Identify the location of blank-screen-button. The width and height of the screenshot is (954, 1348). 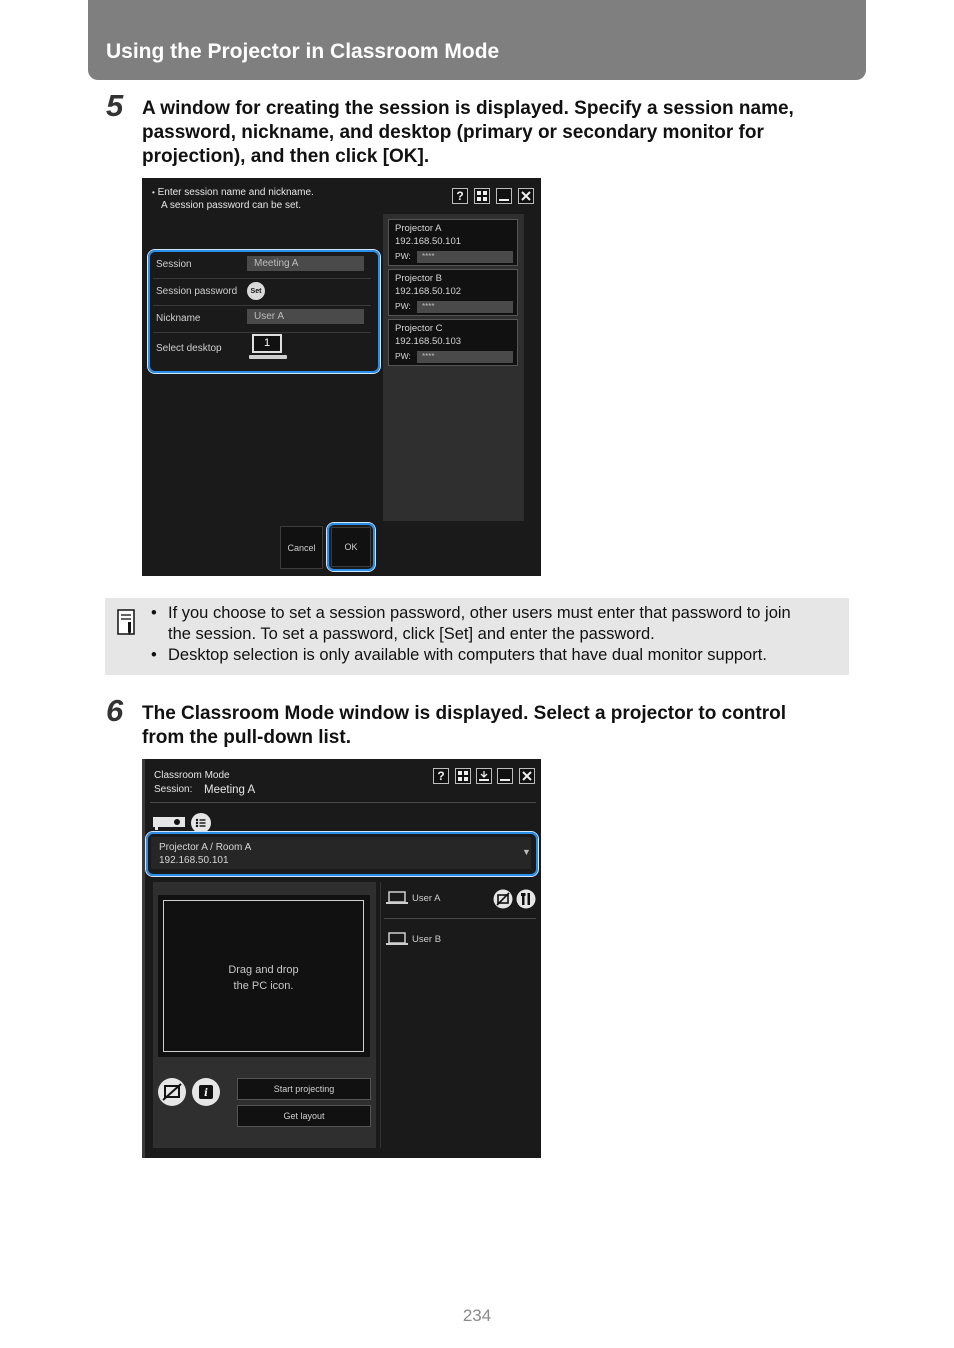
(172, 1092).